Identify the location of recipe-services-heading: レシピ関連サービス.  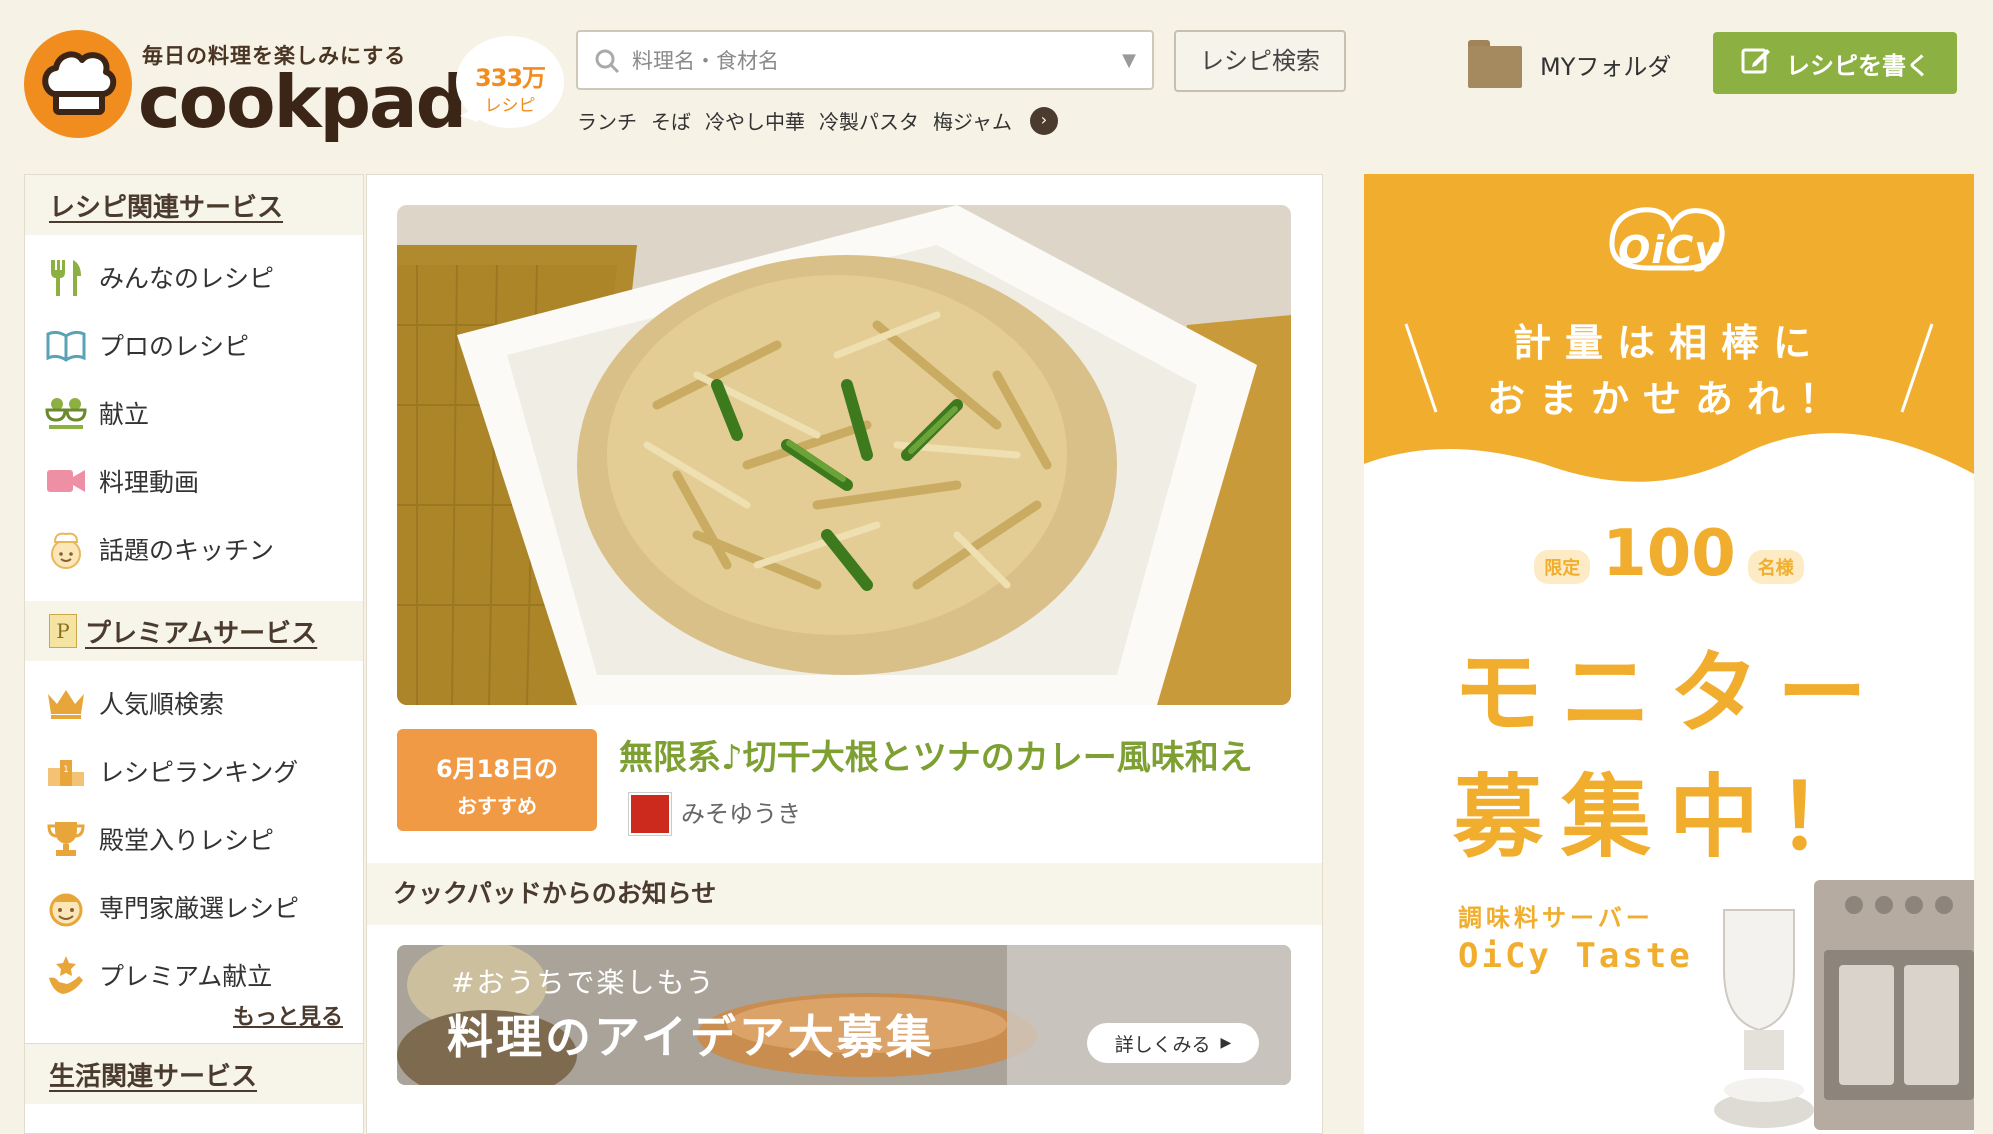
(194, 205).